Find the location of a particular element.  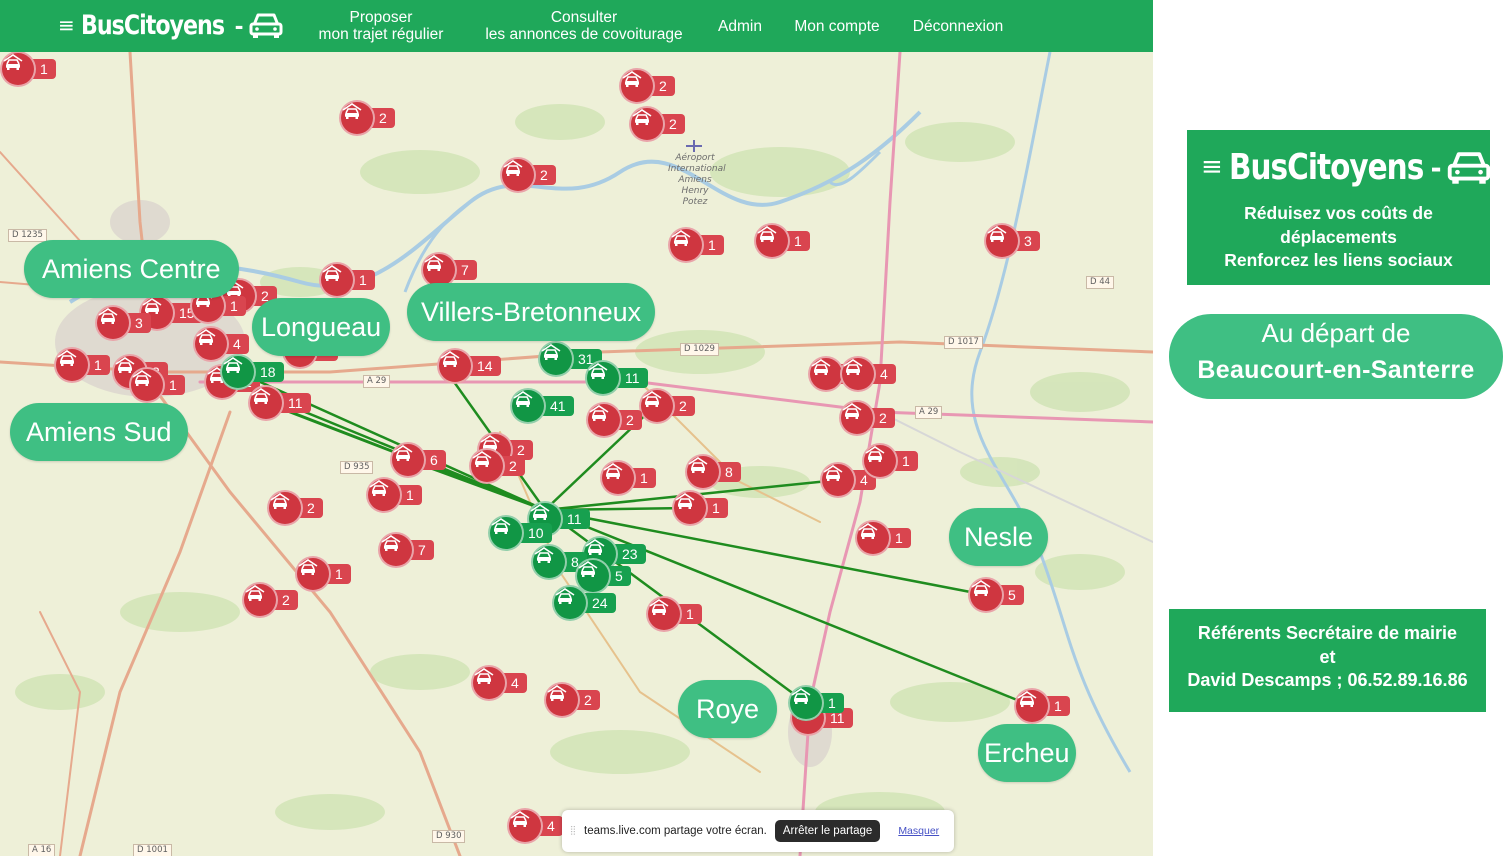

airport-line2: International is located at coordinates (697, 169).